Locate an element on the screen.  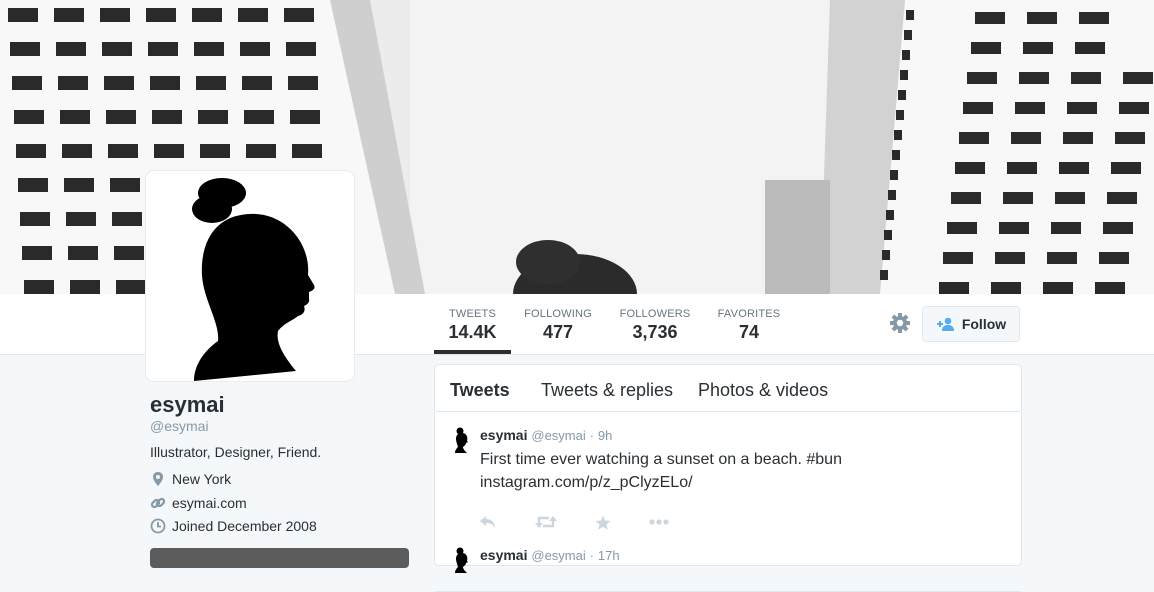
location-text: New York is located at coordinates (202, 479).